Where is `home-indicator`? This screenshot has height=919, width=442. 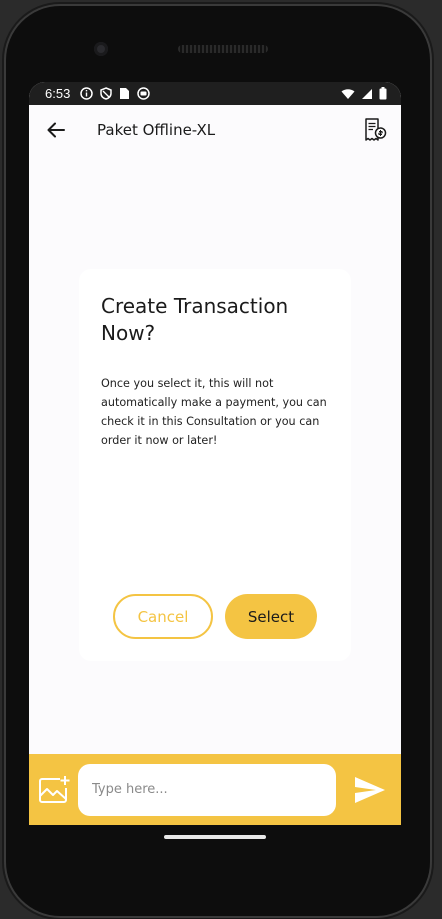
home-indicator is located at coordinates (215, 837).